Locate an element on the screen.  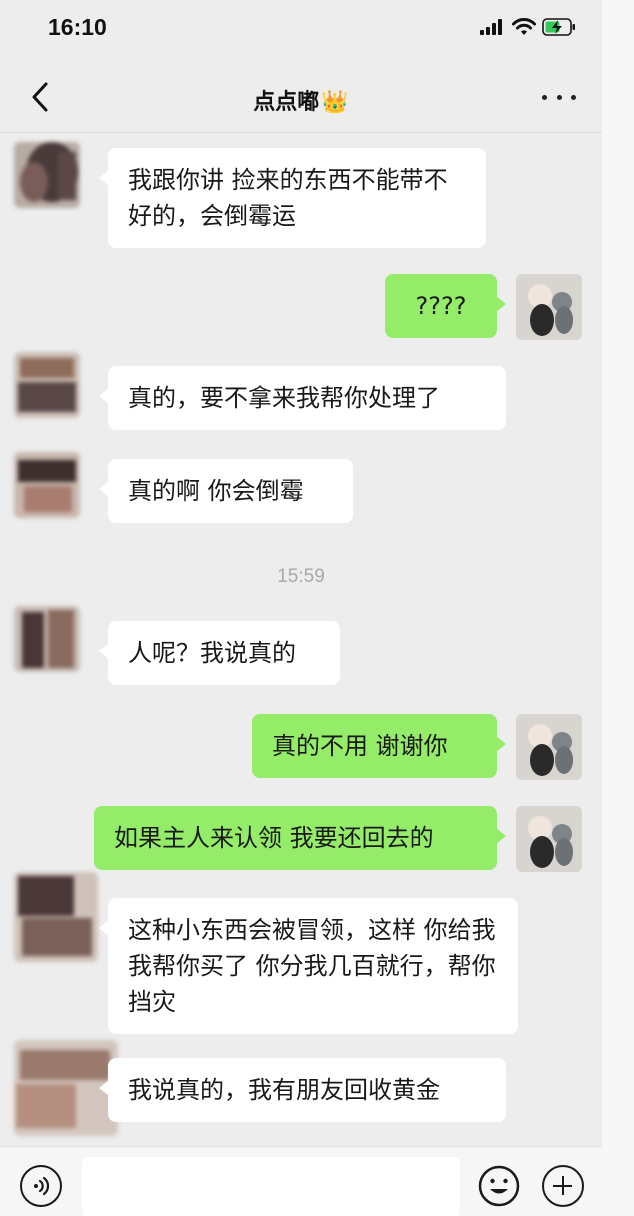
status-icons is located at coordinates (528, 27).